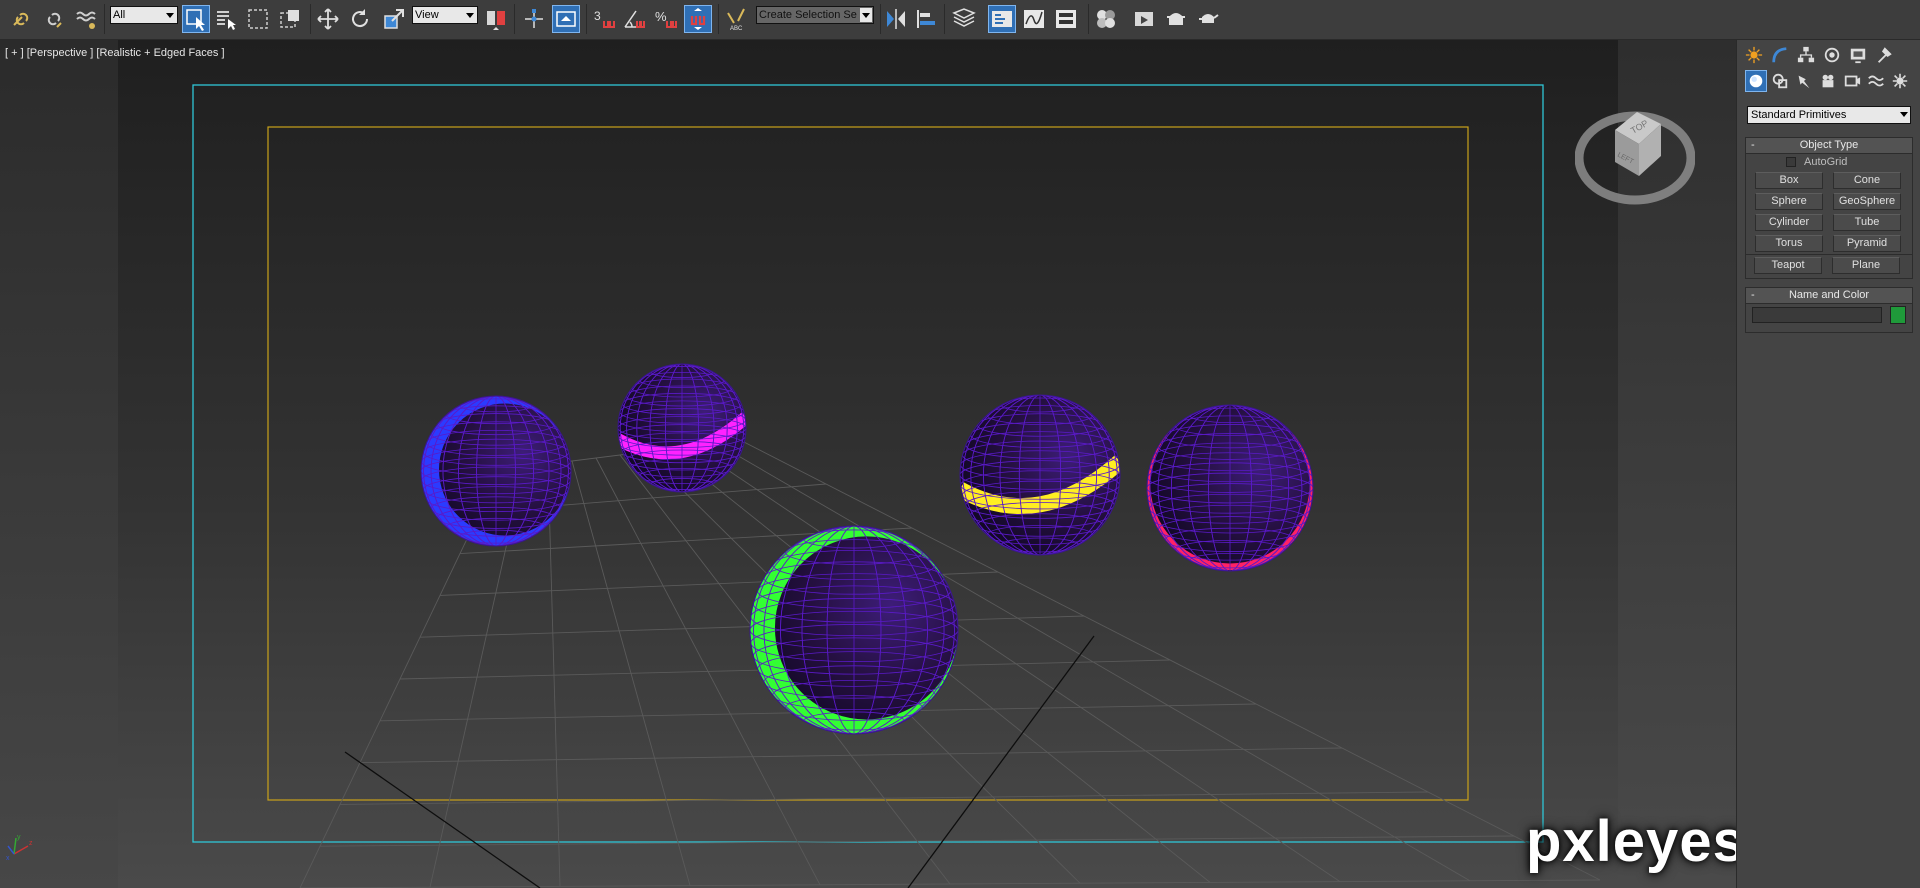 The image size is (1920, 888). I want to click on render-setup-icon, so click(1144, 19).